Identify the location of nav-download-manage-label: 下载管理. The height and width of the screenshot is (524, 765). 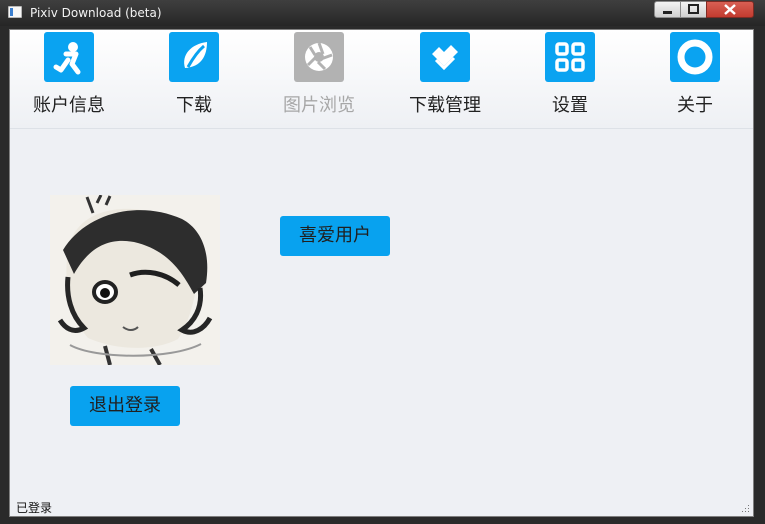
(445, 105).